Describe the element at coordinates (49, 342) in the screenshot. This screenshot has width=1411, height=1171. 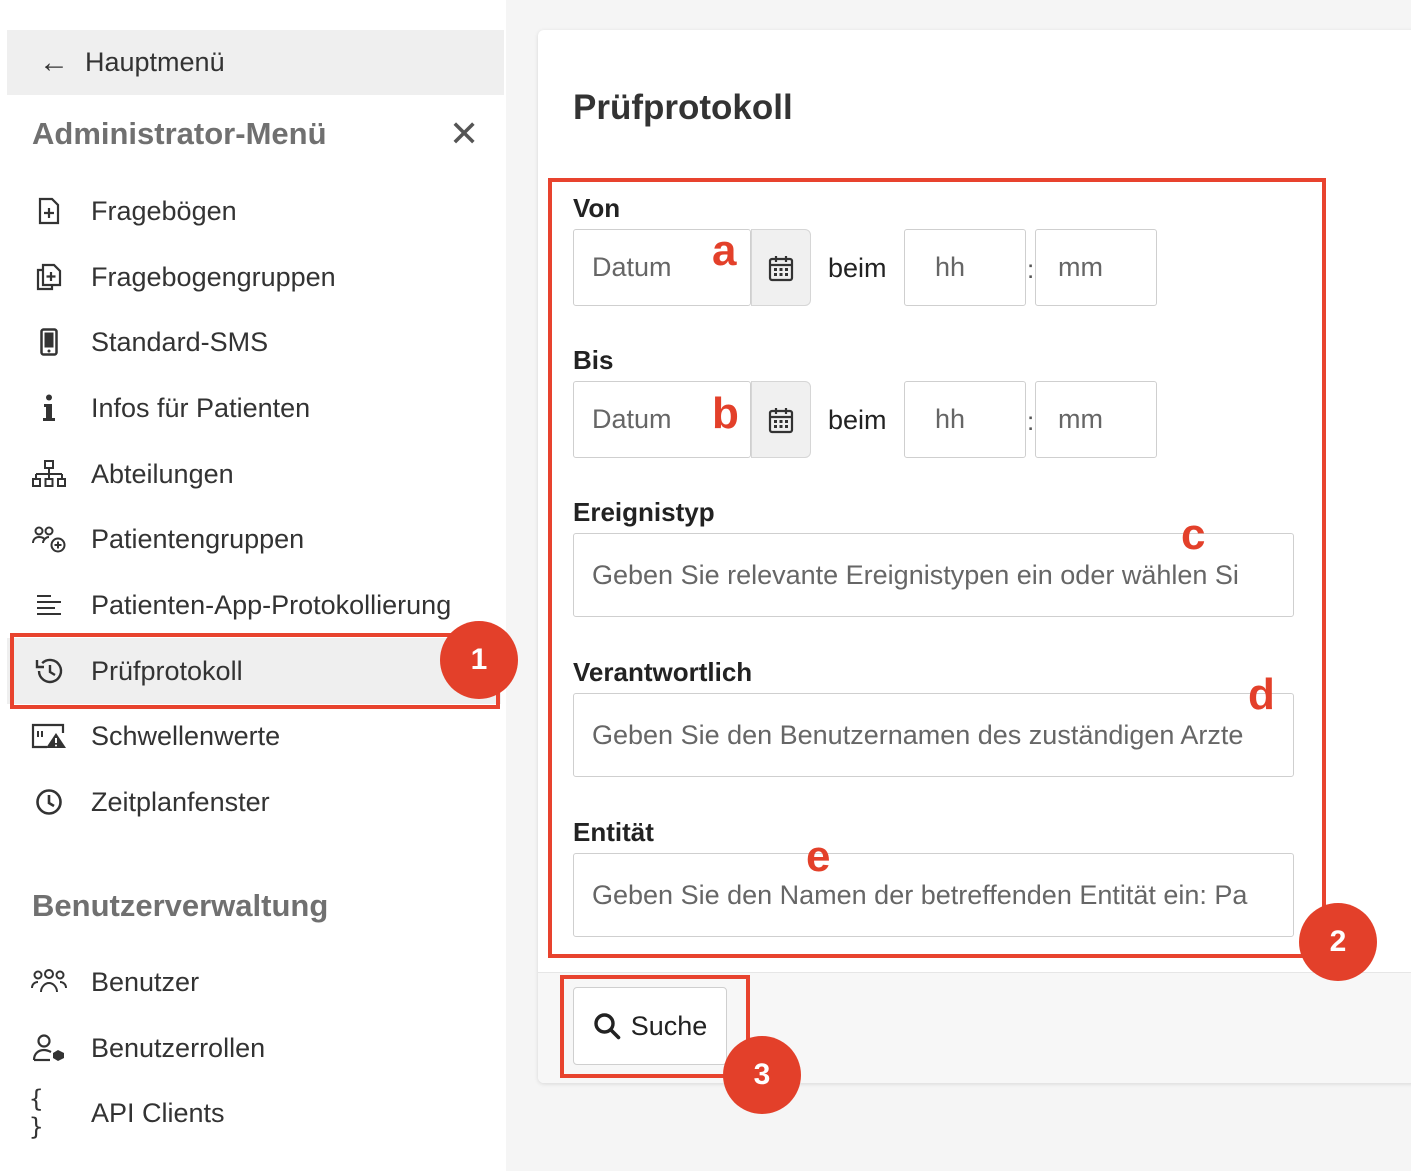
I see `mobile-icon` at that location.